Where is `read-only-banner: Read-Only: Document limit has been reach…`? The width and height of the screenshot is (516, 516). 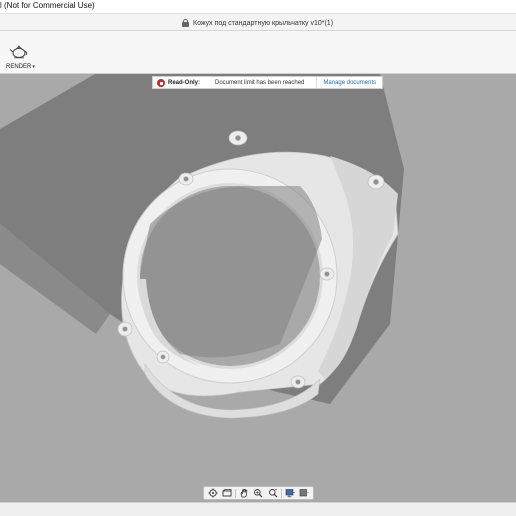
read-only-banner: Read-Only: Document limit has been reach… is located at coordinates (268, 82).